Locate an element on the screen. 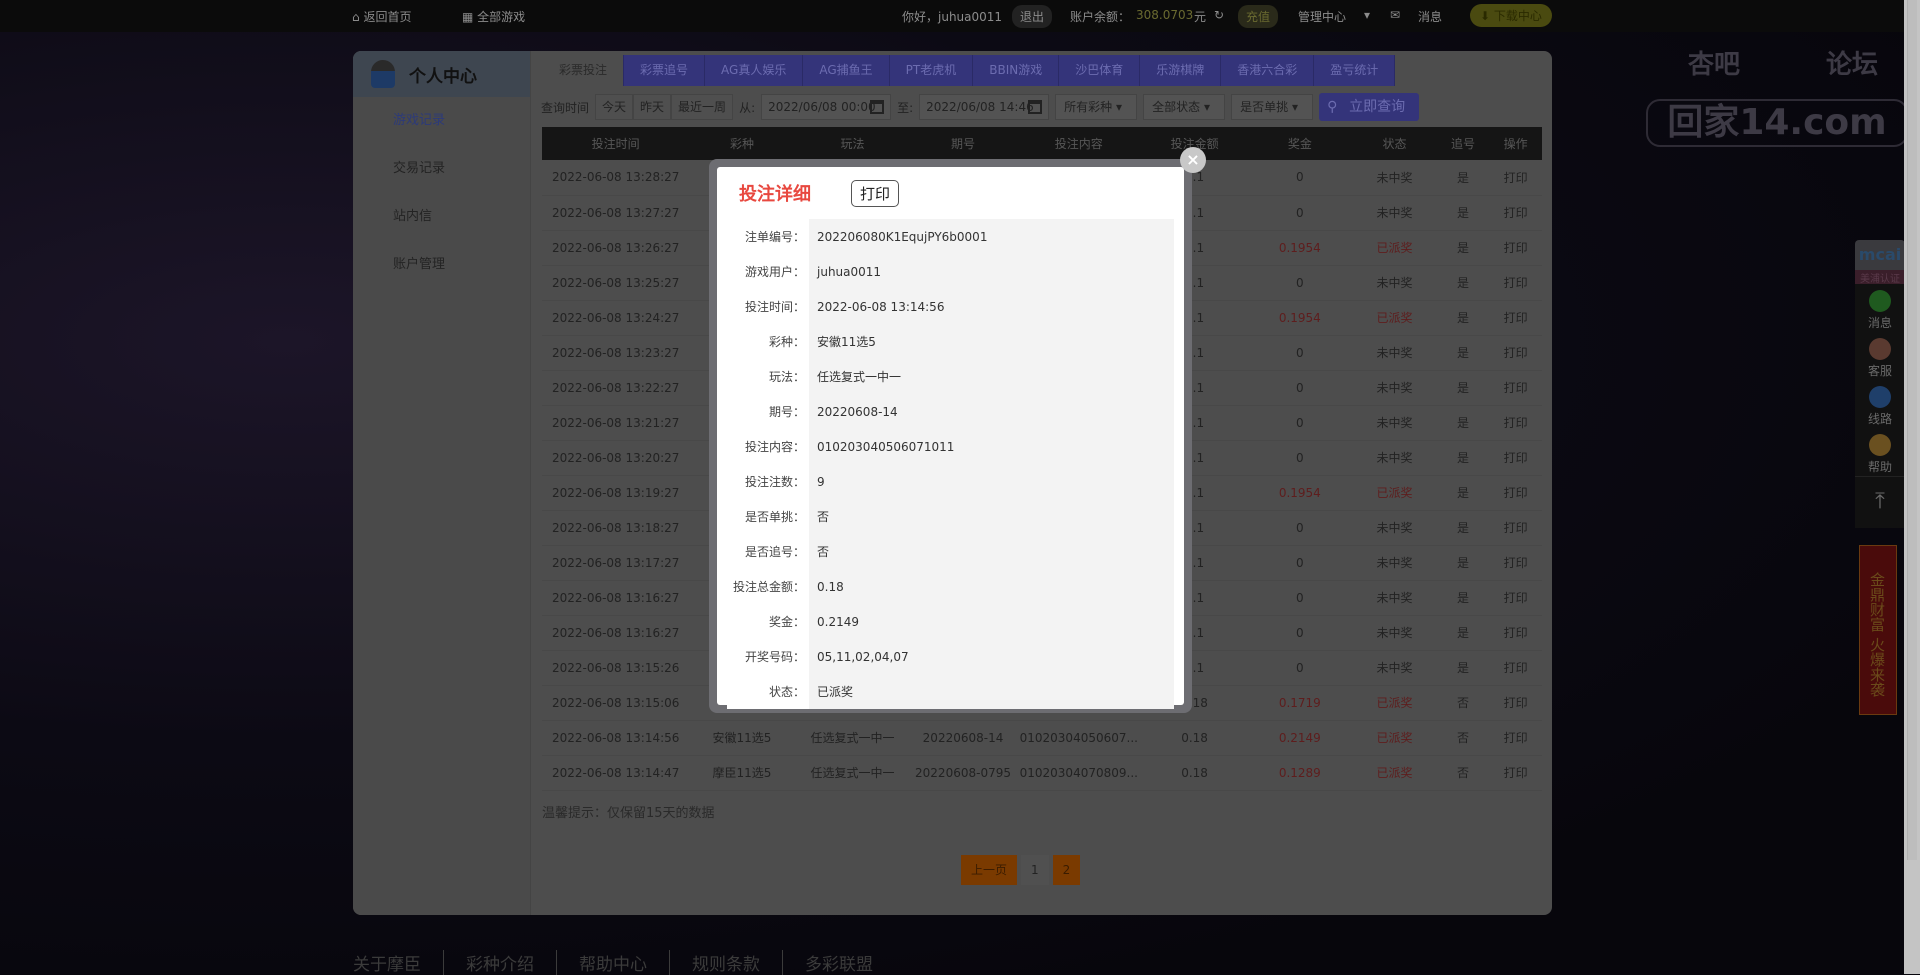 The height and width of the screenshot is (975, 1920). table-cell: 2022-06-08 13:19:27 is located at coordinates (616, 493).